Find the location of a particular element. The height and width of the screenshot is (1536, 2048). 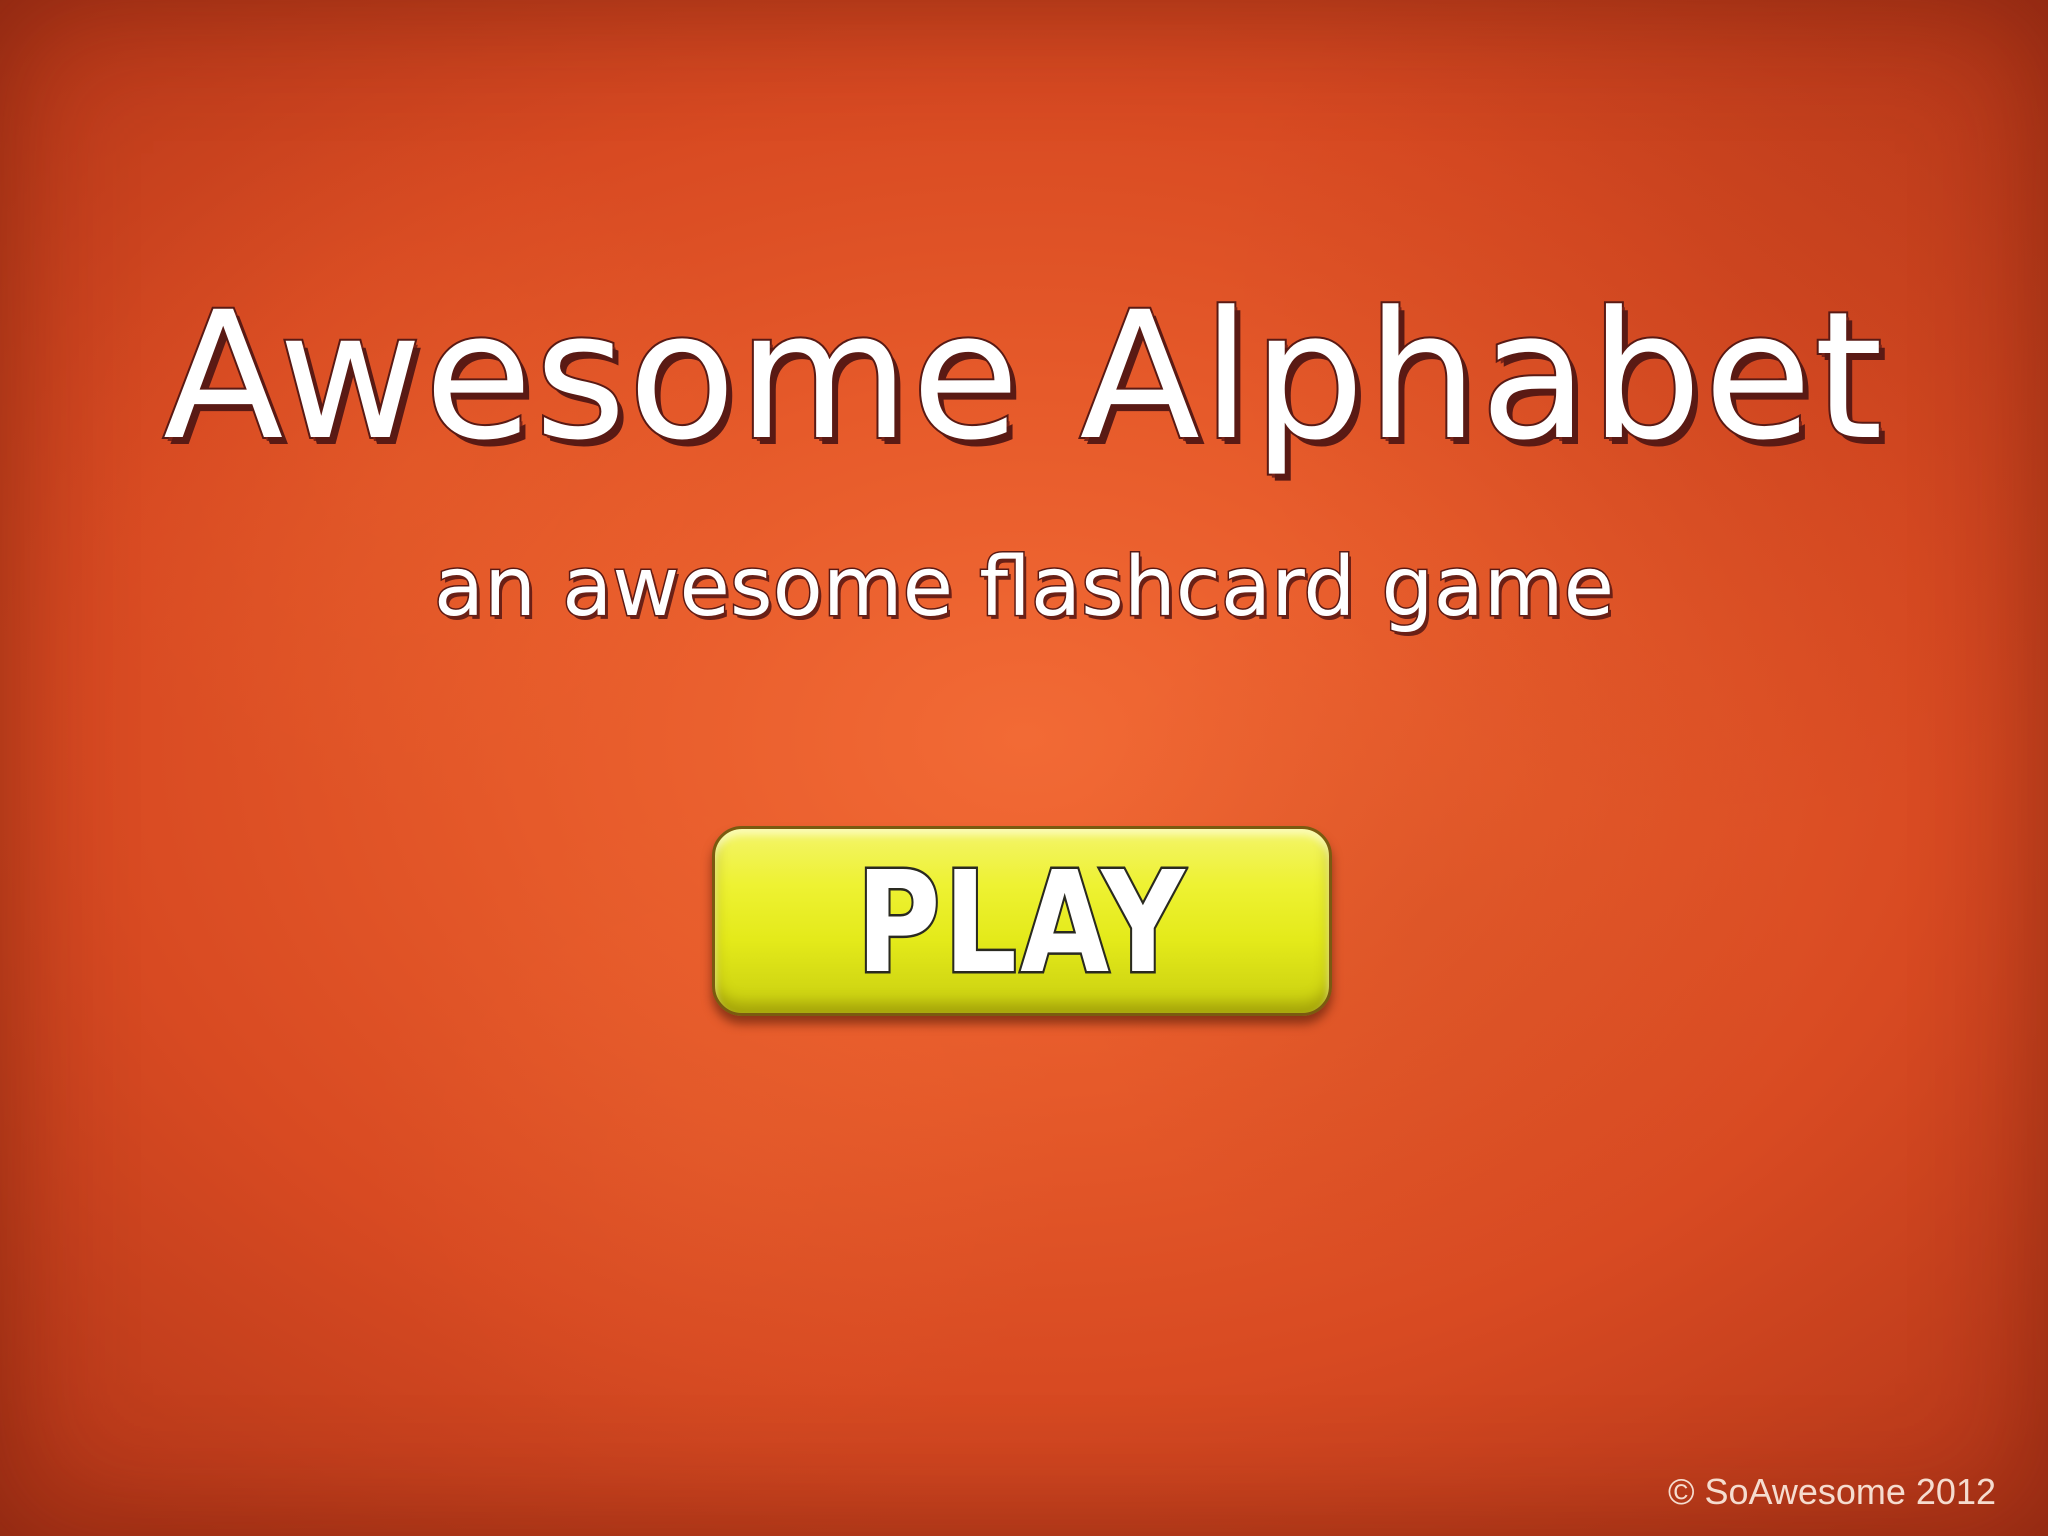

play-button: PLAY is located at coordinates (1022, 921).